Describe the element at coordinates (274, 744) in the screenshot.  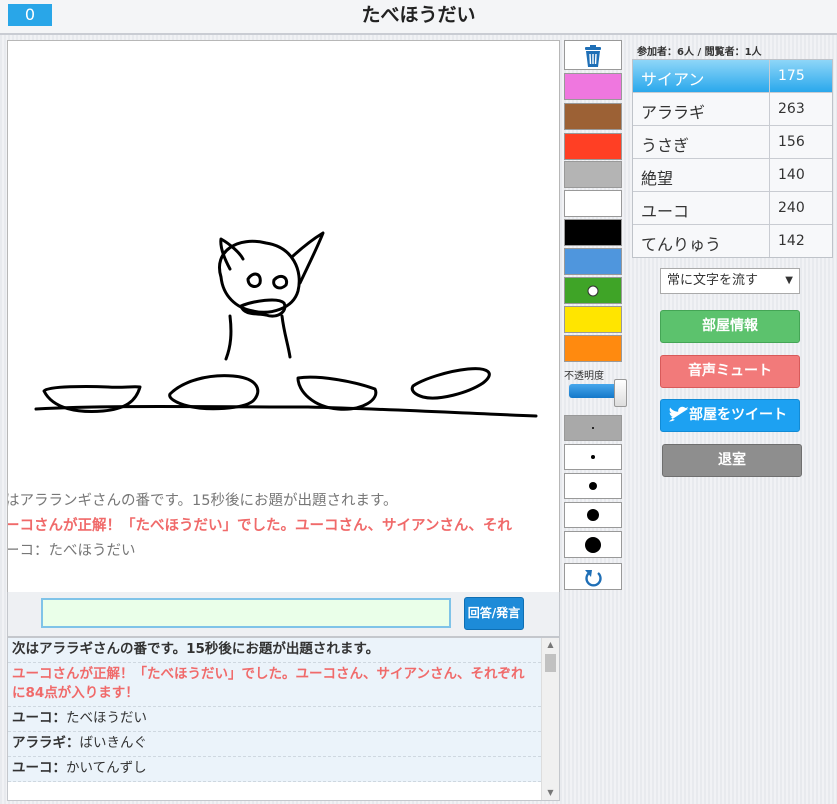
I see `log-row: アララギ：ばいきんぐ` at that location.